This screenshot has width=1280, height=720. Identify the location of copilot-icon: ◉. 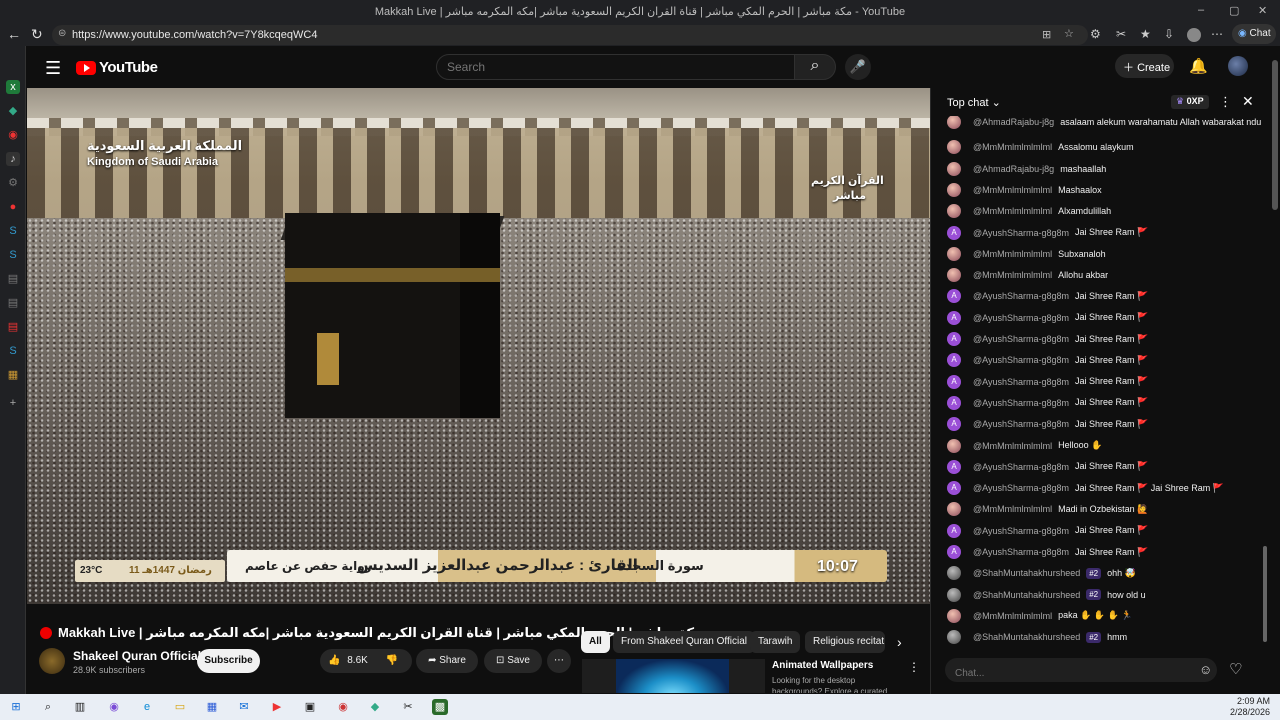
(114, 707).